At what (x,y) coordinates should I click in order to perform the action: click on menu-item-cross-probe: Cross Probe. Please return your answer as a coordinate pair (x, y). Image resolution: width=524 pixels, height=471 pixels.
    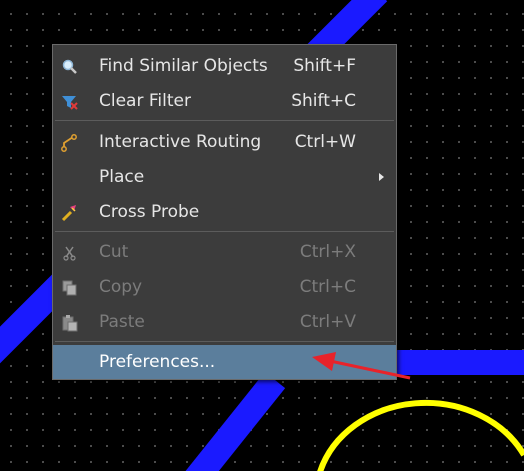
    Looking at the image, I should click on (224, 212).